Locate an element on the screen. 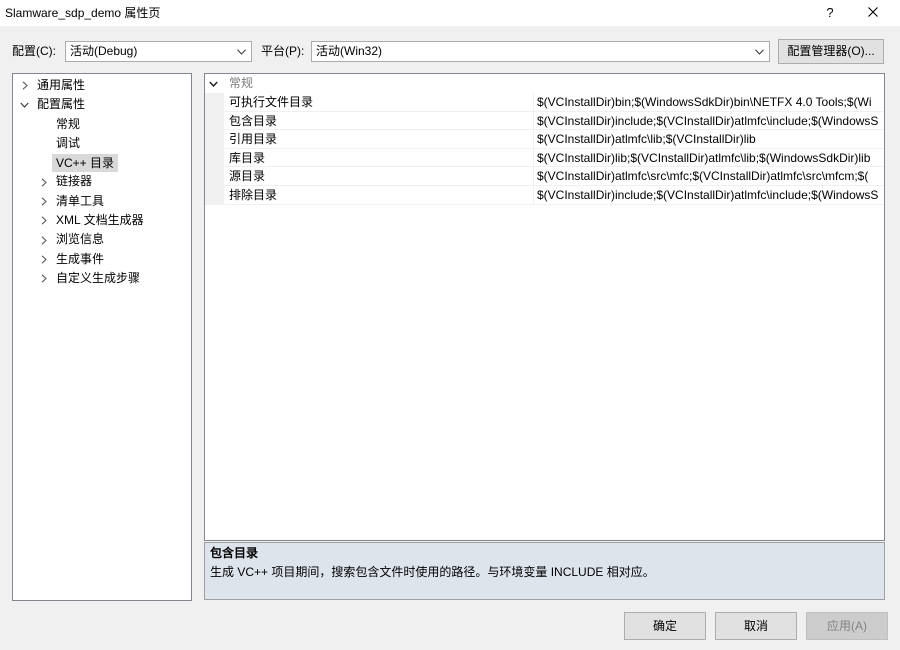  category-label: 常规 is located at coordinates (241, 83).